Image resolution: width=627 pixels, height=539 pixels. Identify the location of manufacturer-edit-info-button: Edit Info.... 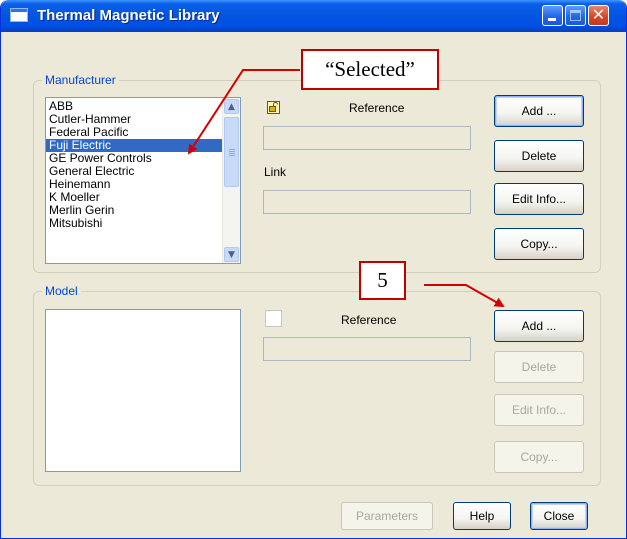
(539, 199).